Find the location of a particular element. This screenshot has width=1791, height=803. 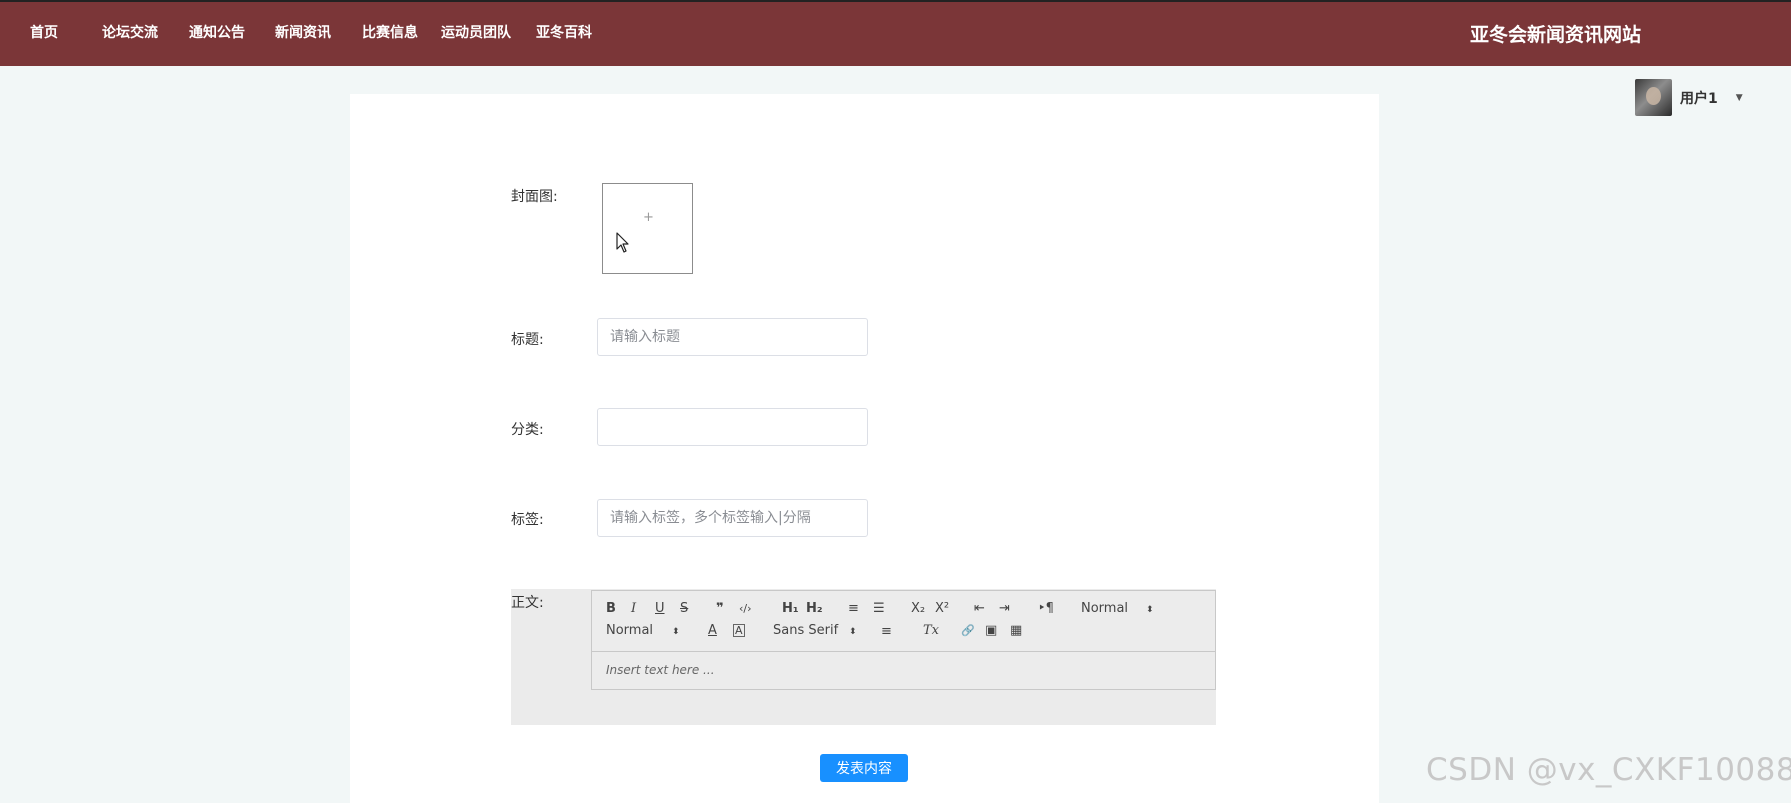

size-select: Normal ⬍ is located at coordinates (646, 631).